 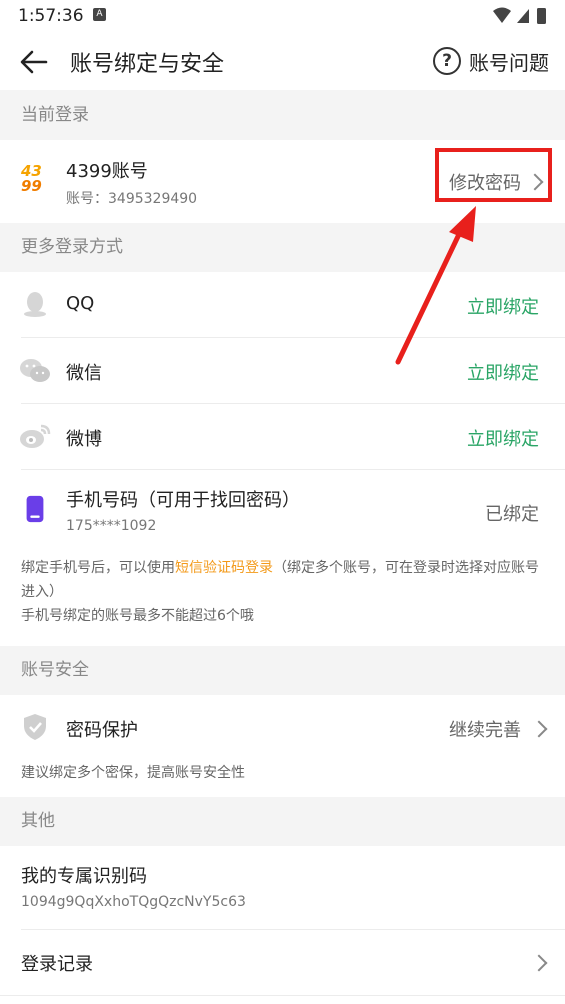 I want to click on login-records-row: 登录记录, so click(x=282, y=962).